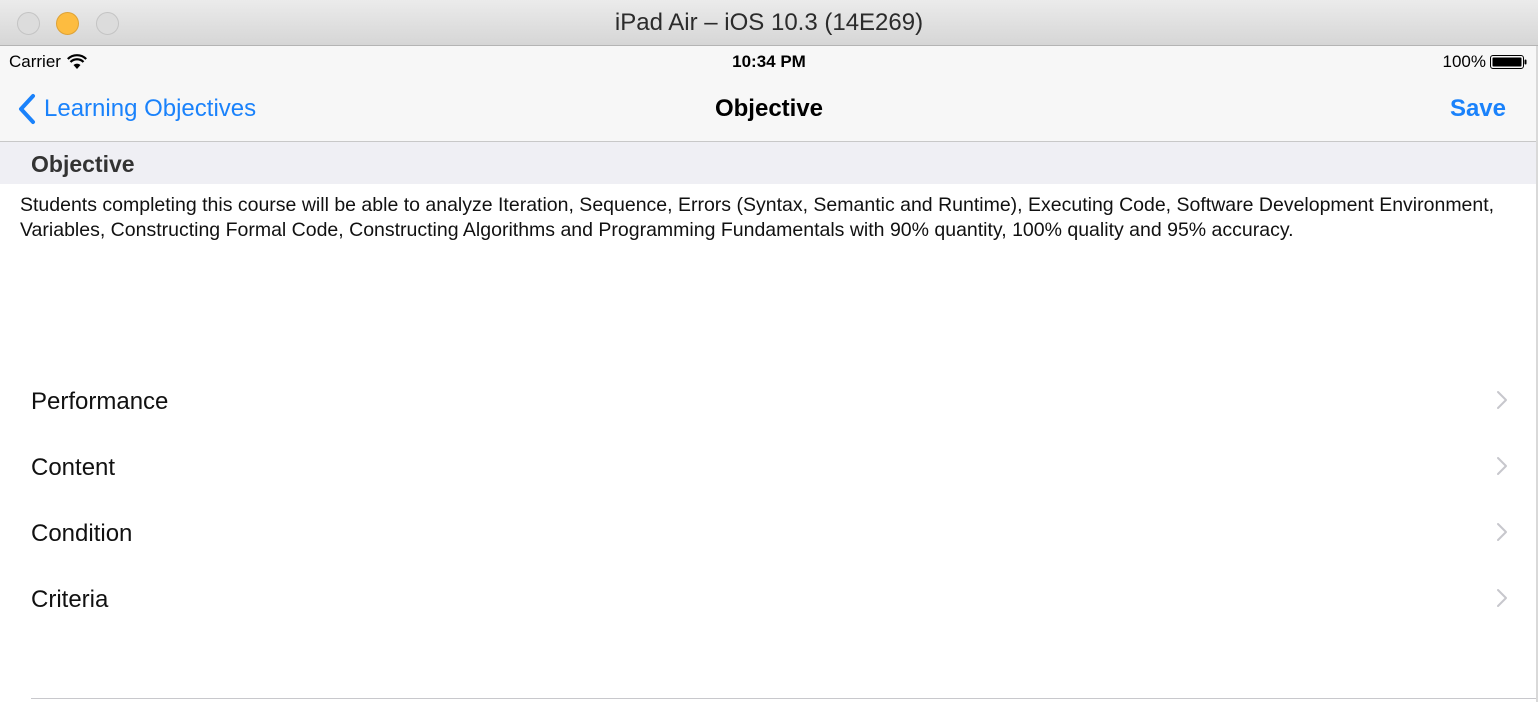  I want to click on status-bar: Carrier 10:34 PM 100%, so click(769, 62).